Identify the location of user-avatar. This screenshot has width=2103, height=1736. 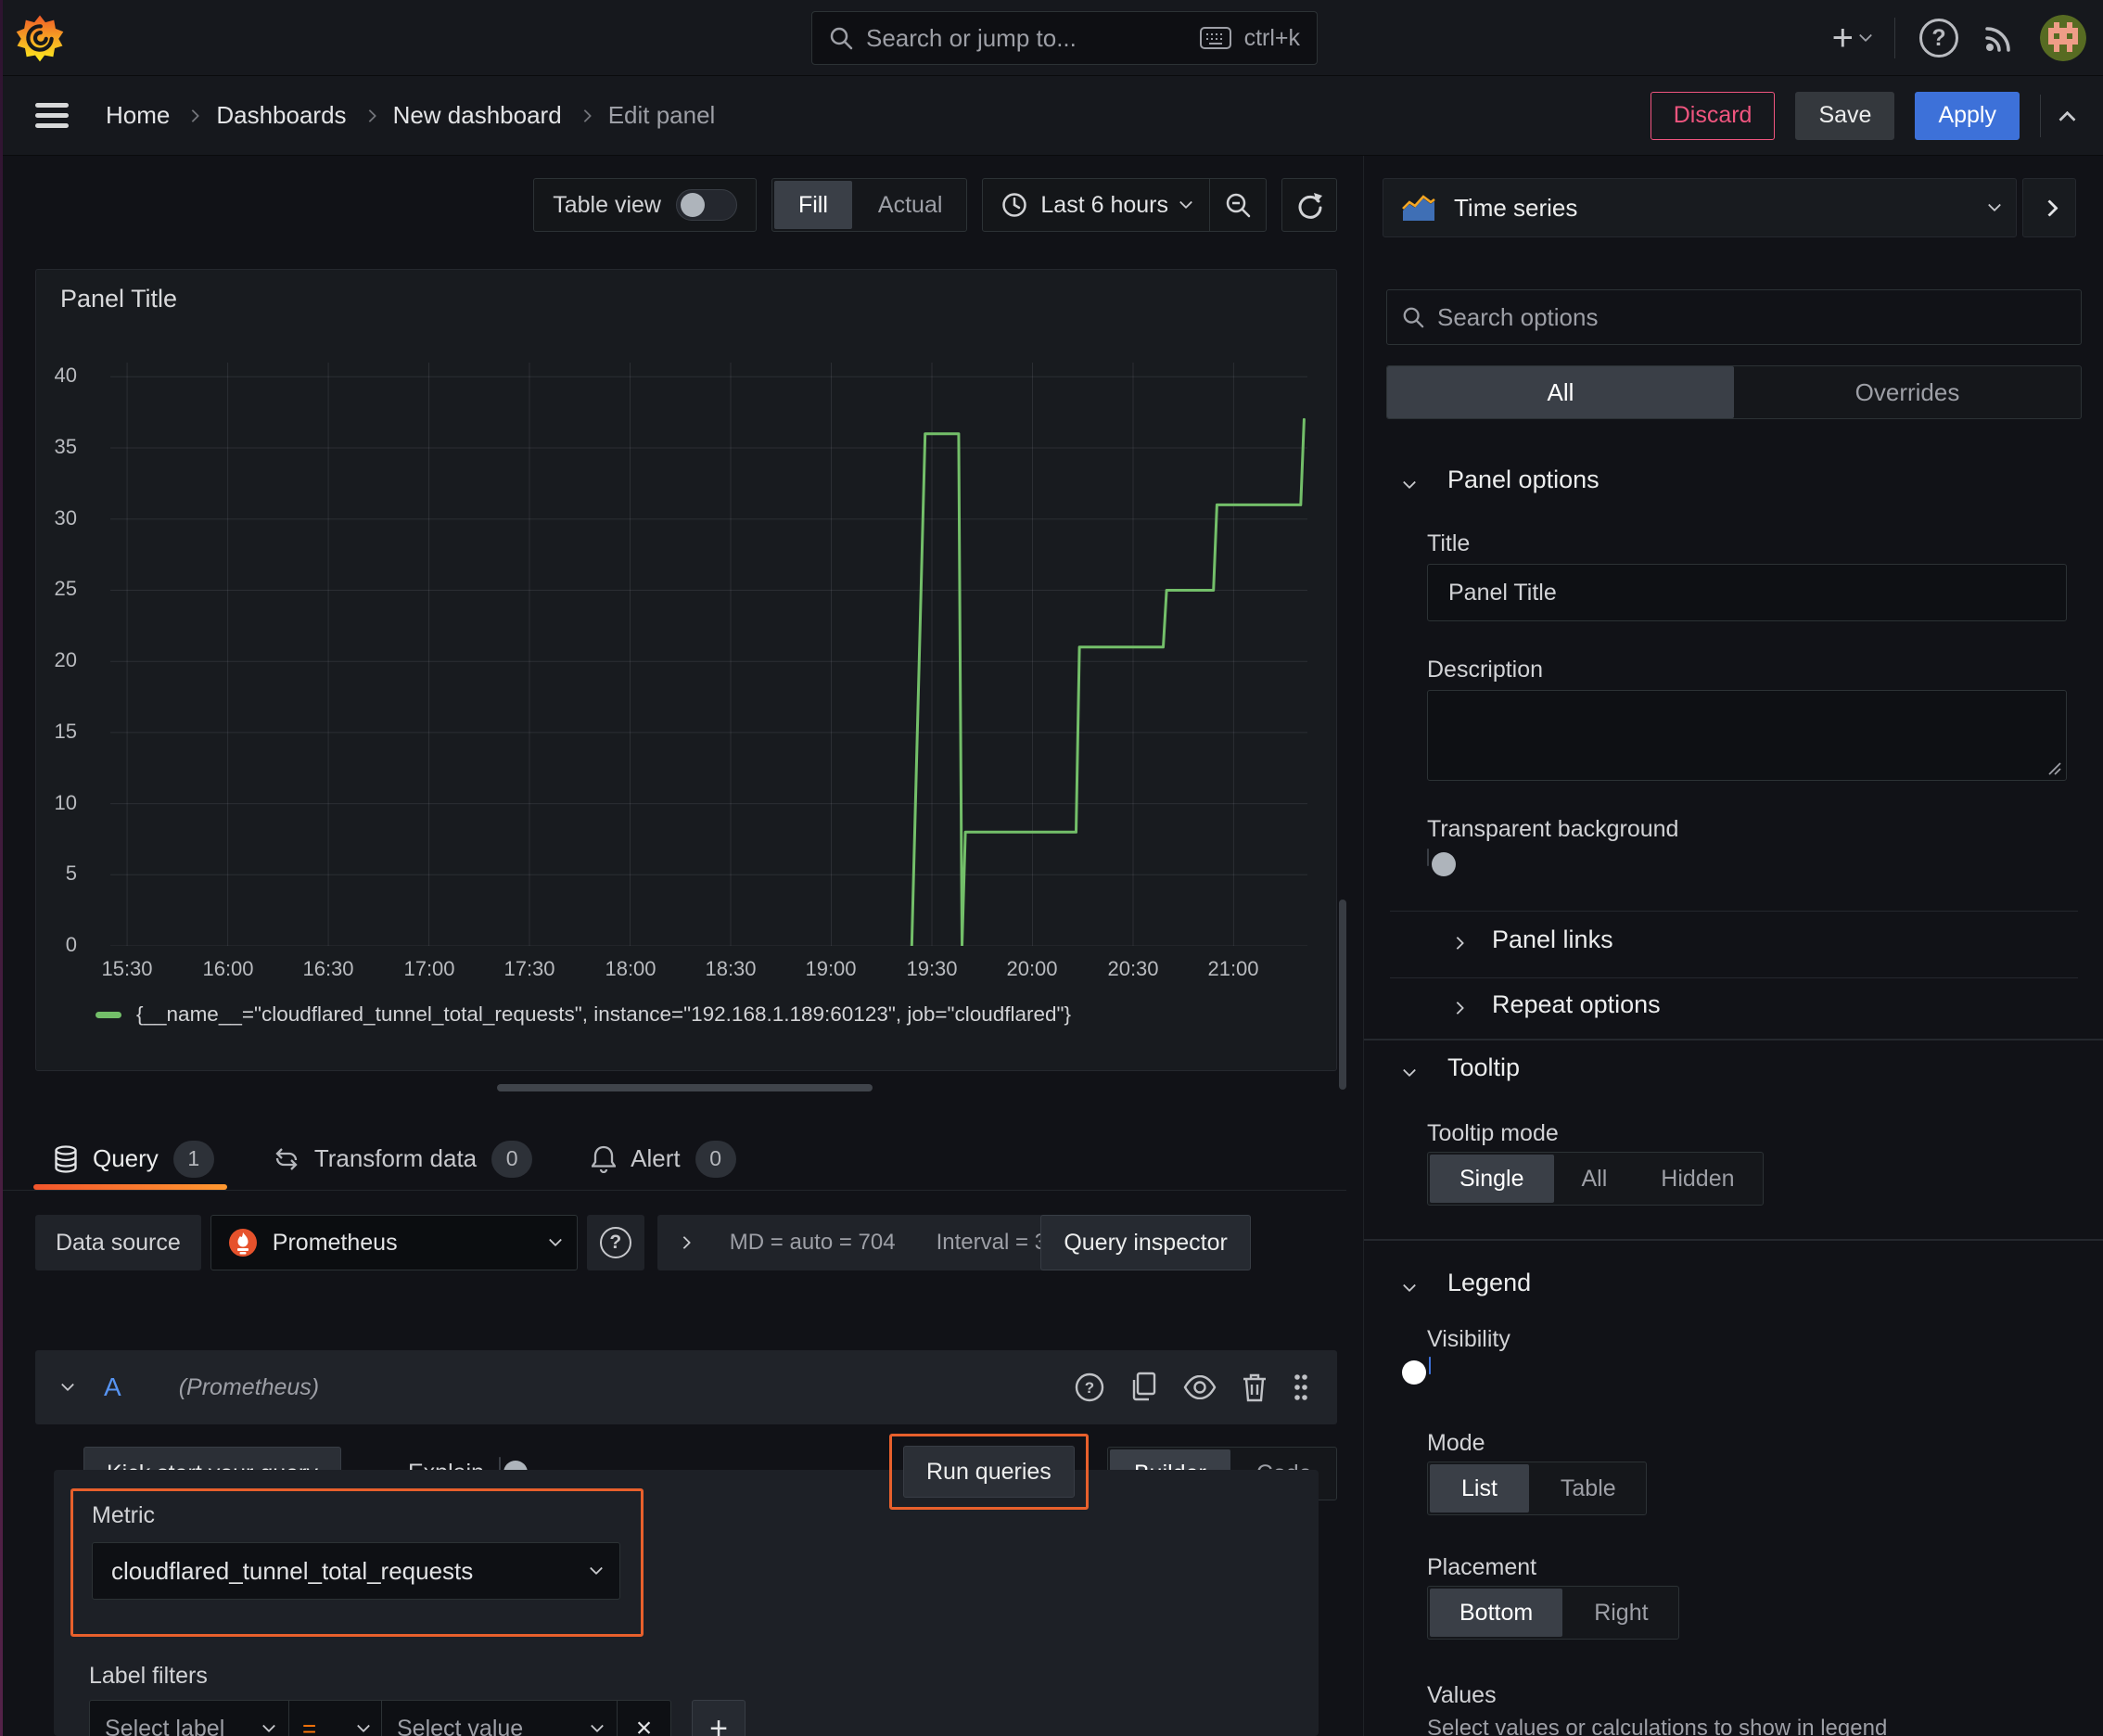
(2063, 38).